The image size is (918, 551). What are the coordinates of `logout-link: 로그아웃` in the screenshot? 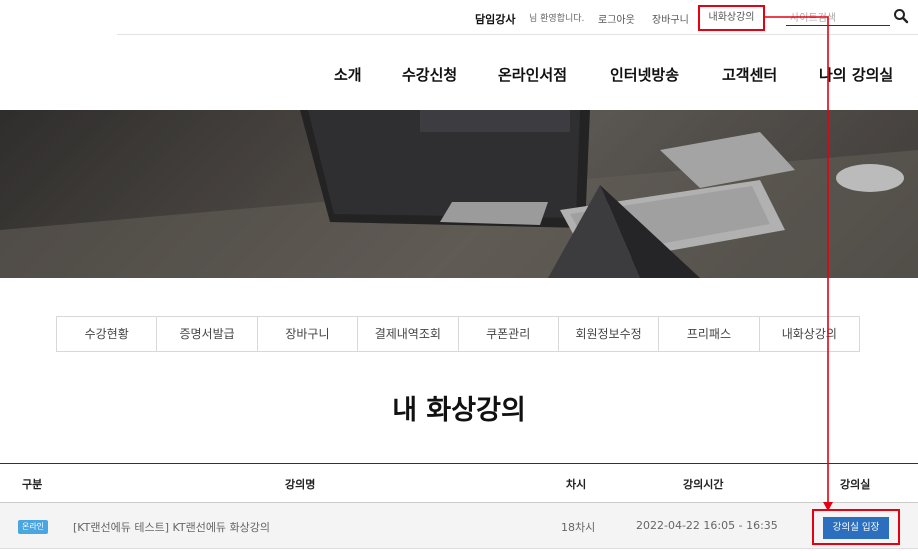 It's located at (616, 18).